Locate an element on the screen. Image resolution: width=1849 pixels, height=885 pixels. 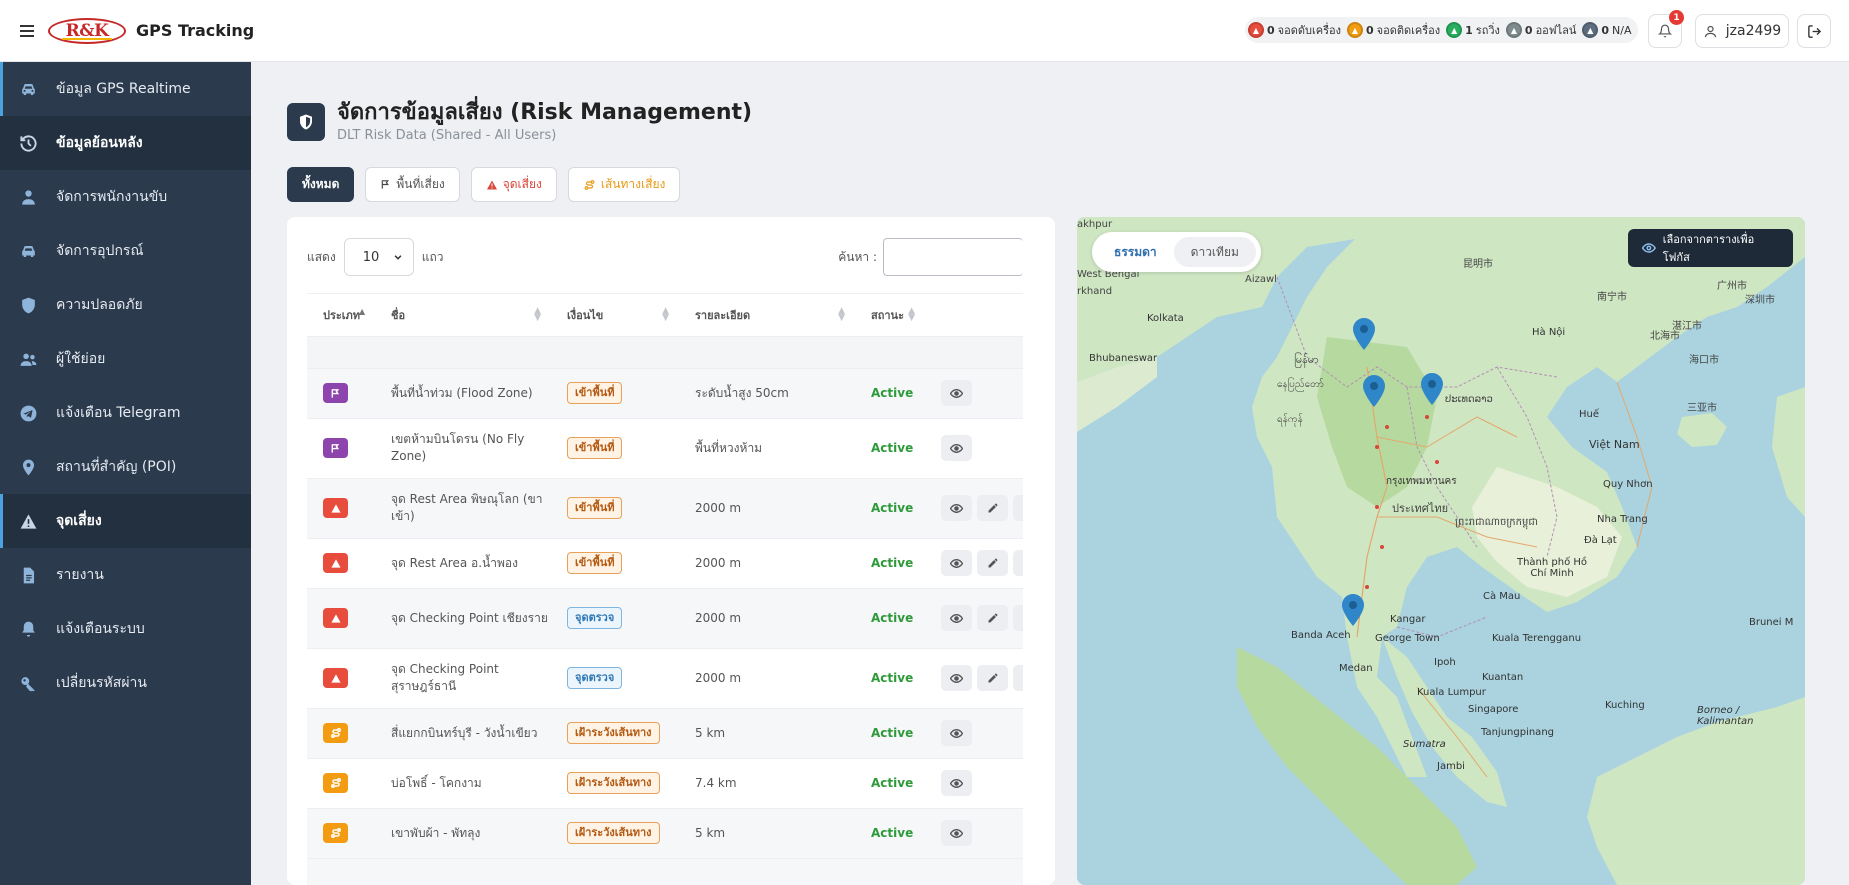
pencil-icon is located at coordinates (992, 618).